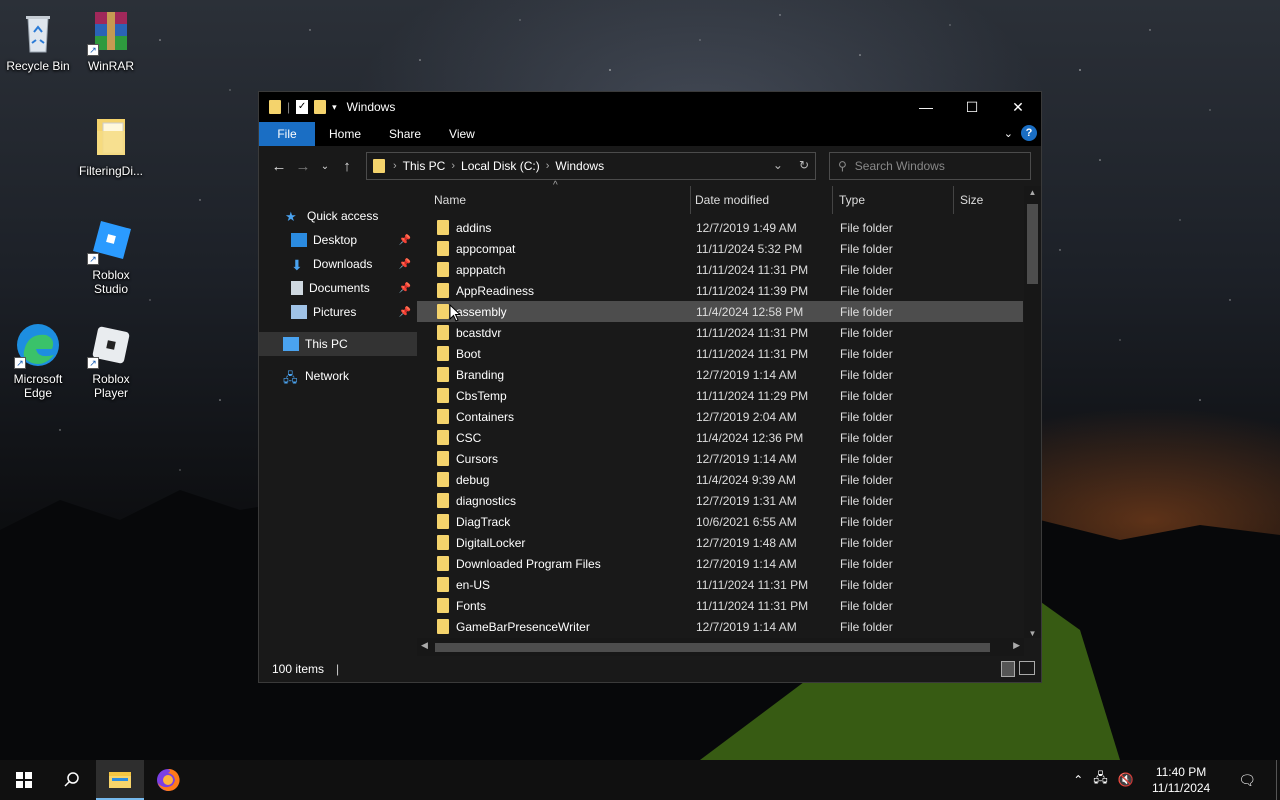 Image resolution: width=1280 pixels, height=800 pixels. I want to click on large-icons-view-icon, so click(1027, 668).